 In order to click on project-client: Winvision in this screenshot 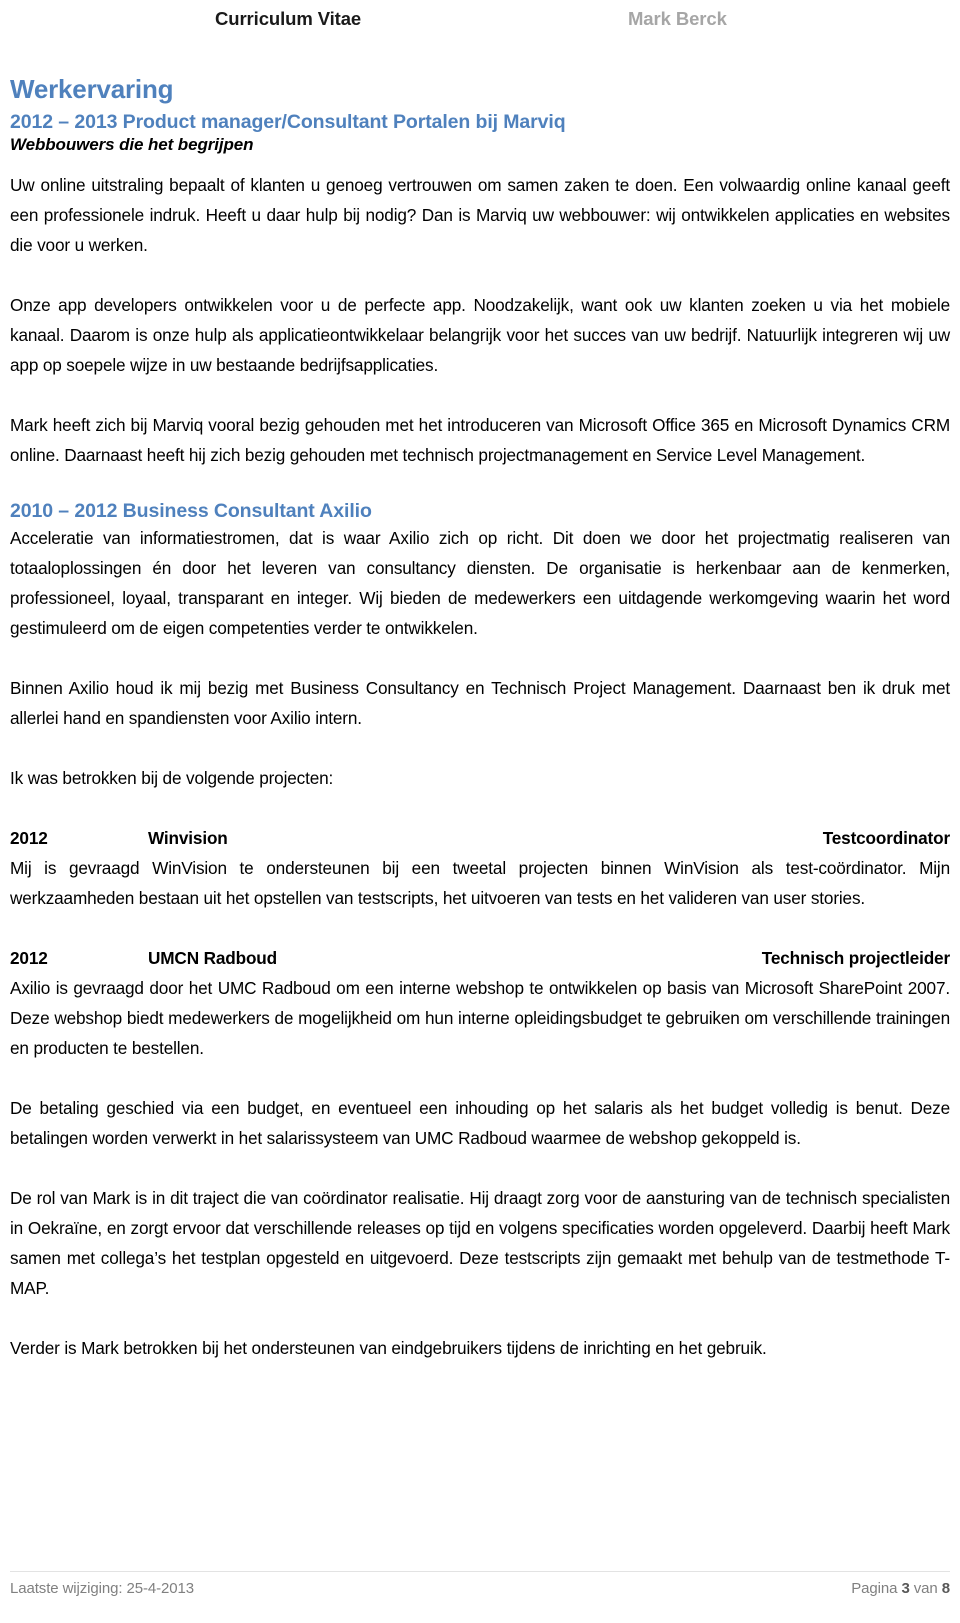, I will do `click(188, 838)`.